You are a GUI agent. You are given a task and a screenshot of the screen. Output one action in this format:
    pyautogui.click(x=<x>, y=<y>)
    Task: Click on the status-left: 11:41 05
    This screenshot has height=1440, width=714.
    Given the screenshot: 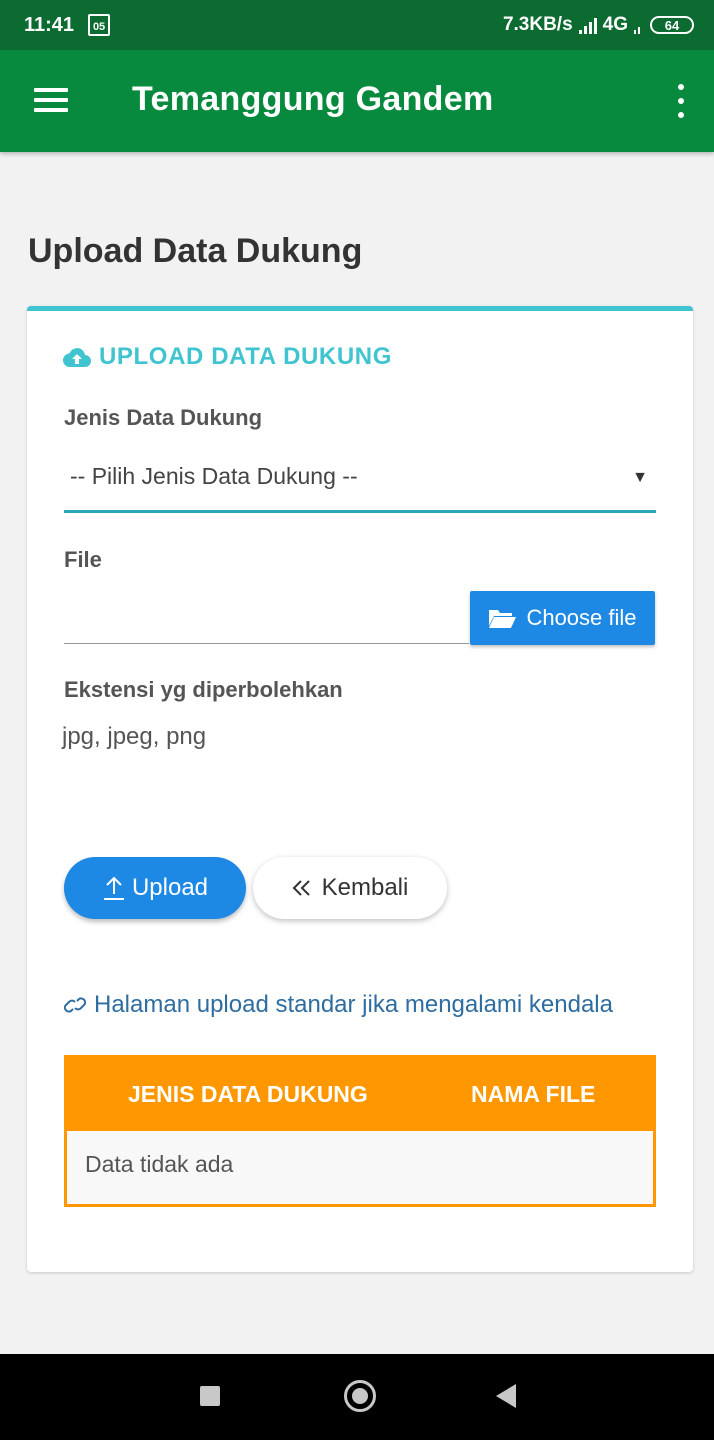 What is the action you would take?
    pyautogui.click(x=67, y=25)
    